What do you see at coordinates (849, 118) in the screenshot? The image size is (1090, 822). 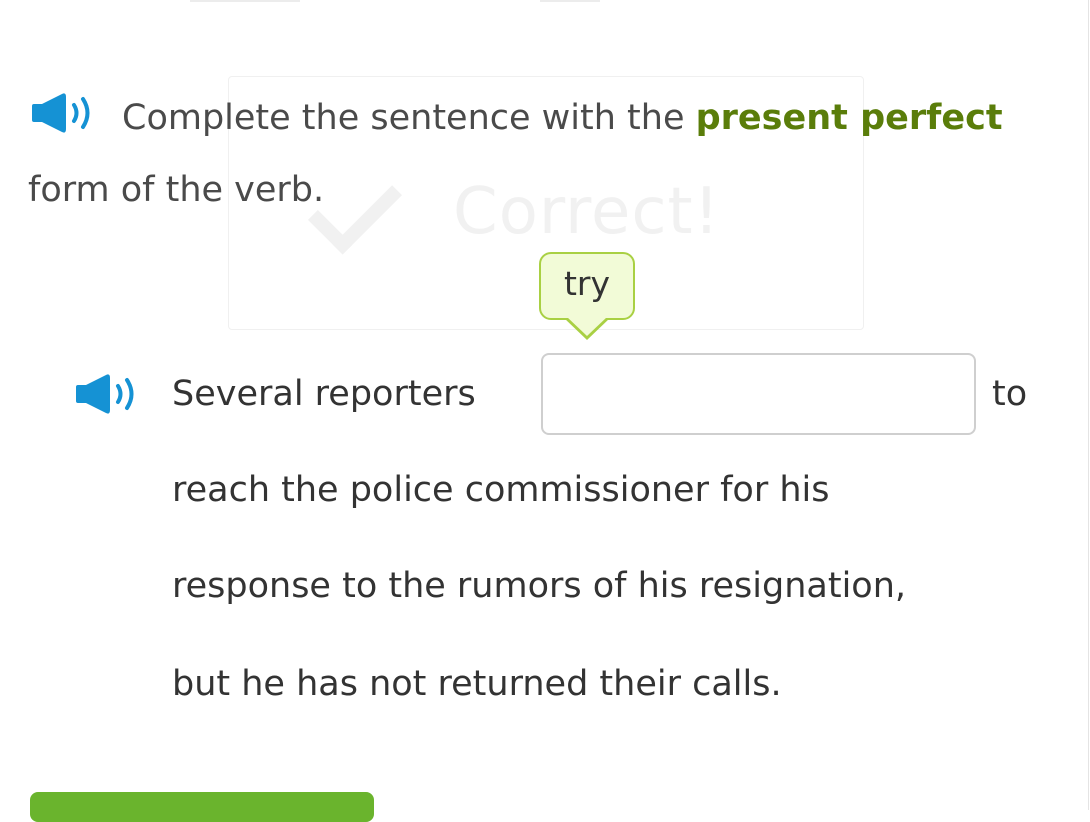 I see `instruction-keyword: present perfect` at bounding box center [849, 118].